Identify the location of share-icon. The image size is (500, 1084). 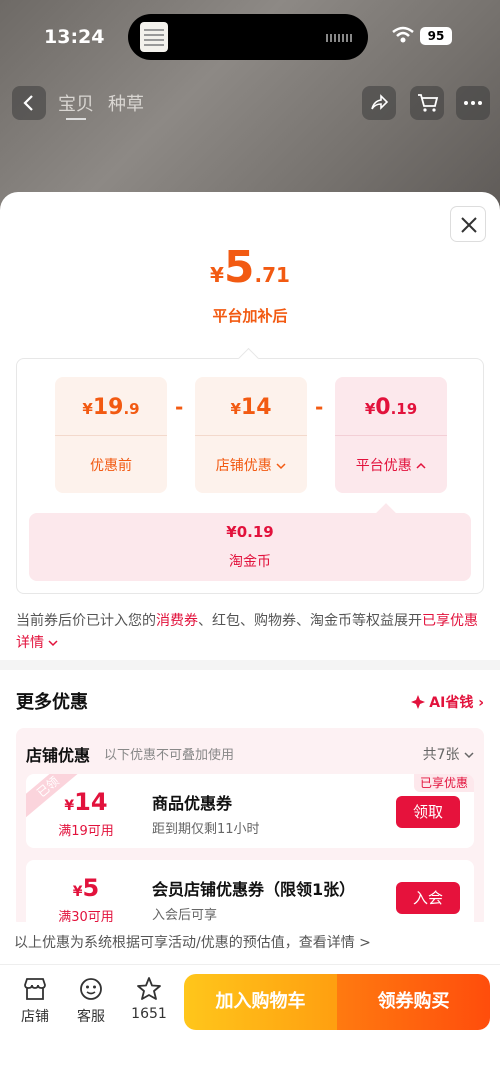
(380, 102).